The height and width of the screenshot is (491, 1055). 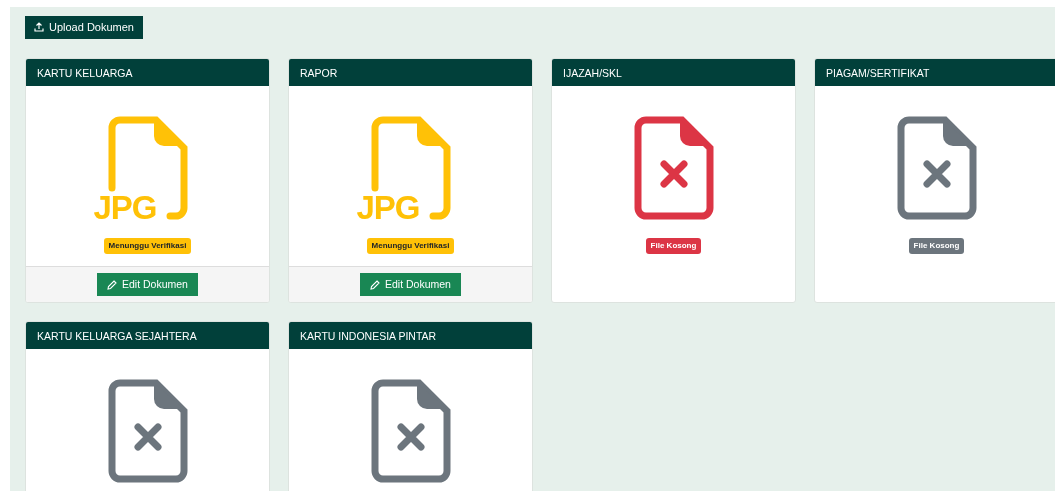 I want to click on card-title: KARTU INDONESIA PINTAR, so click(x=410, y=335).